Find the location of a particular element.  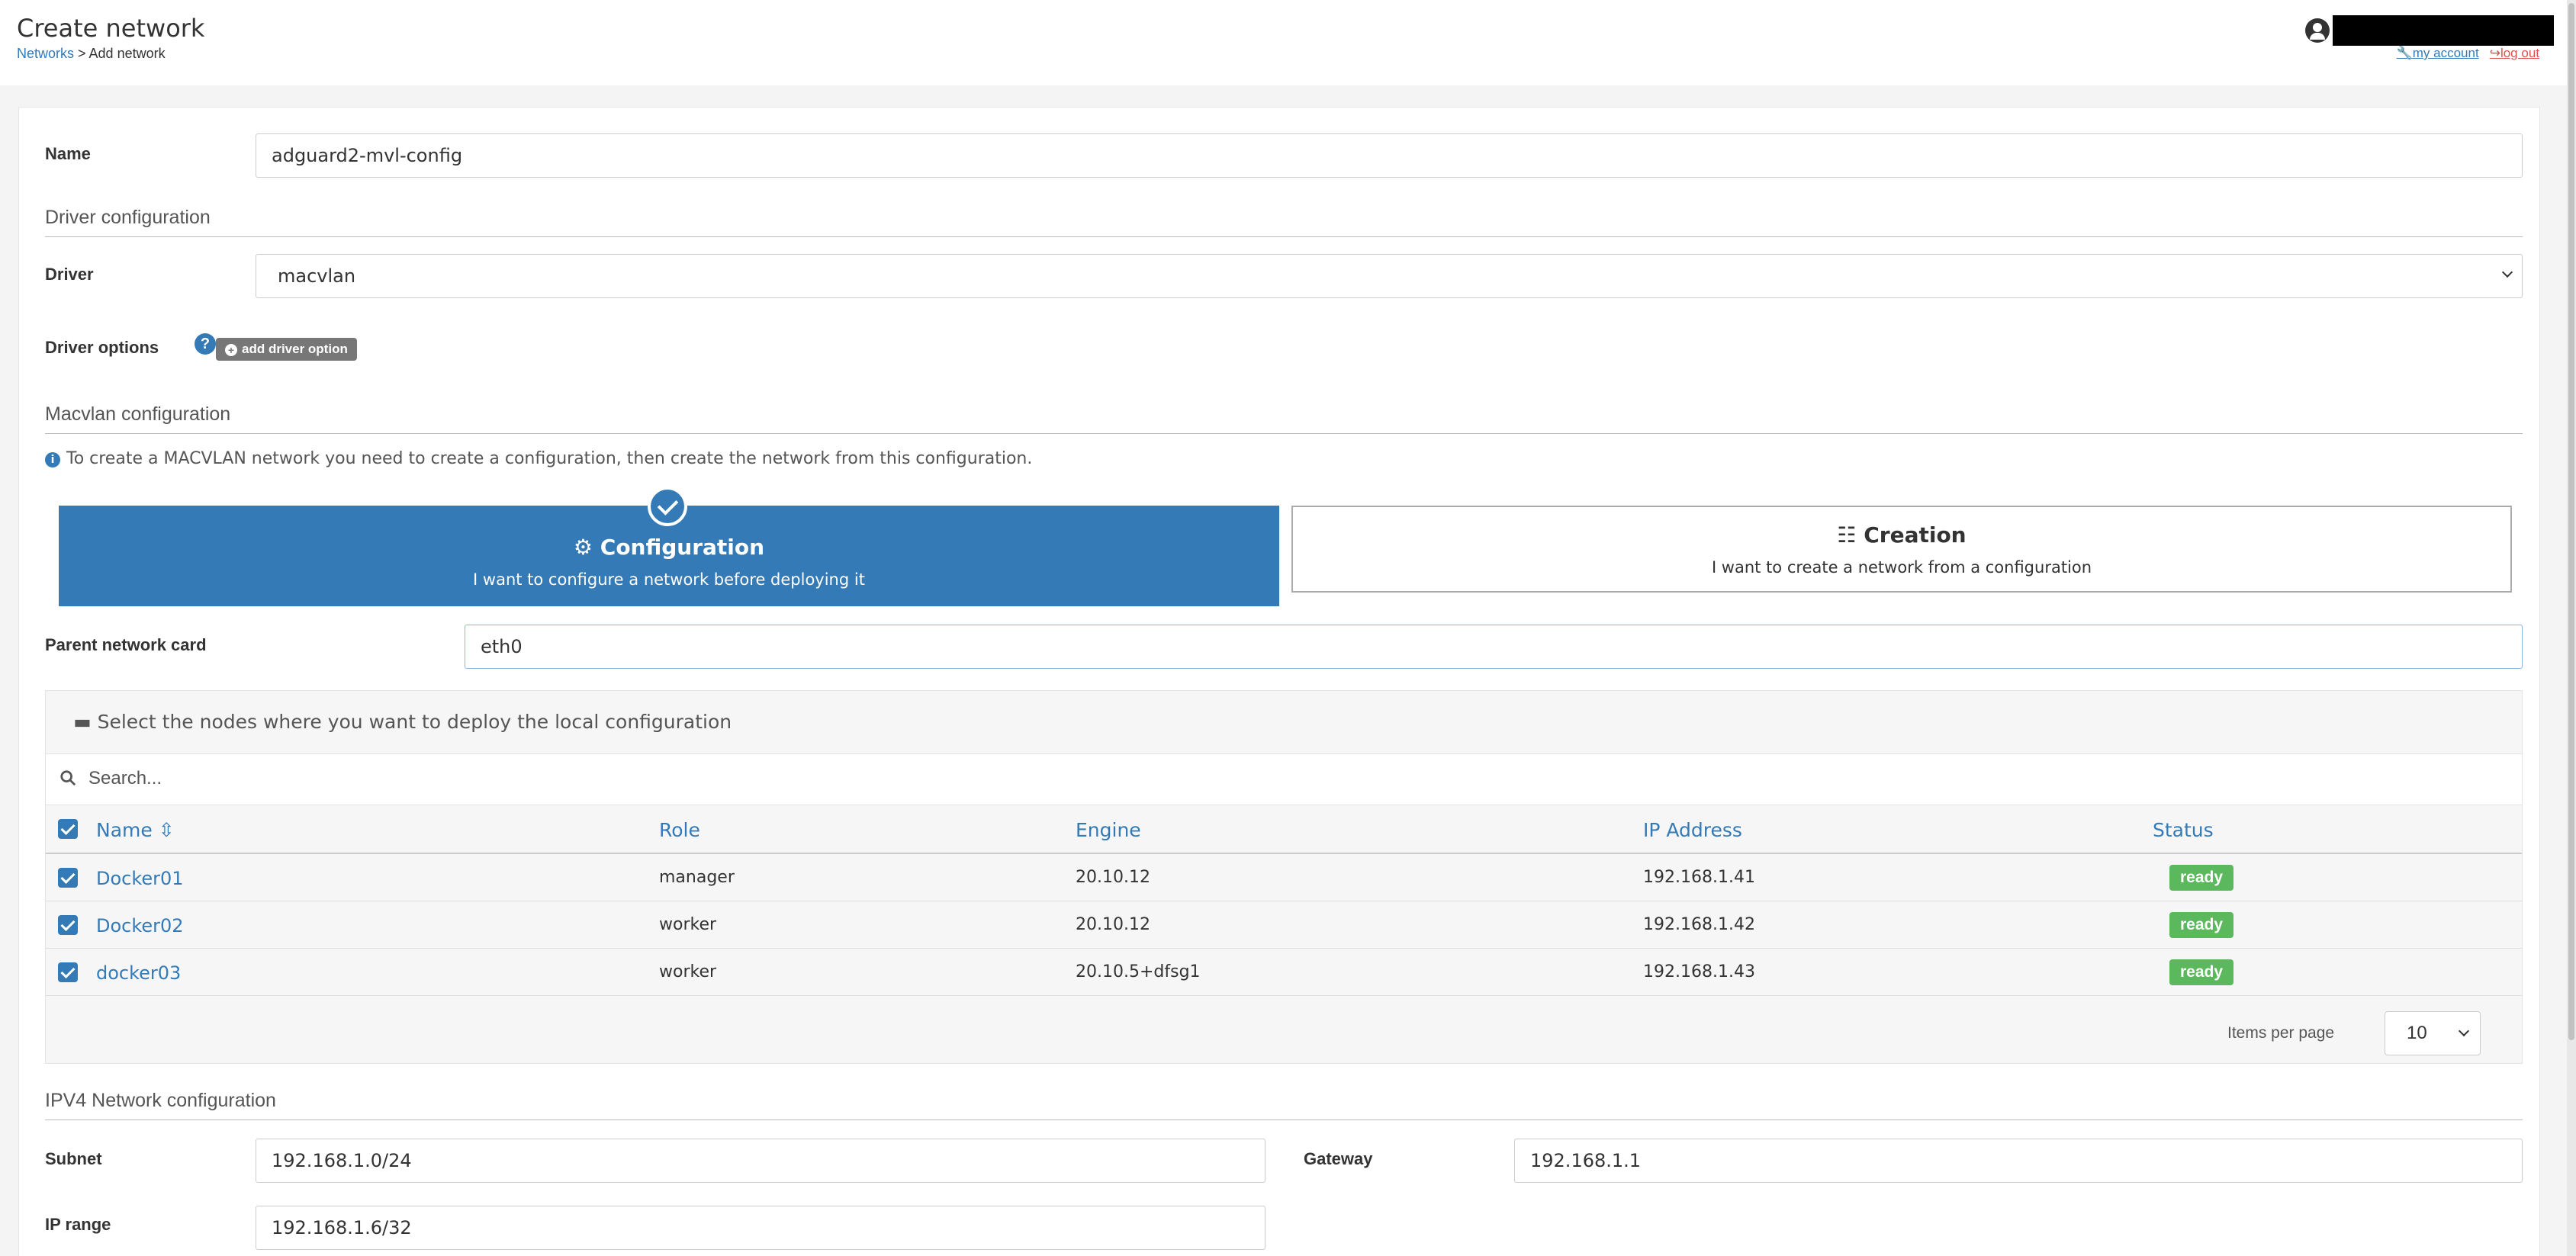

my-account-label: my account is located at coordinates (2445, 53).